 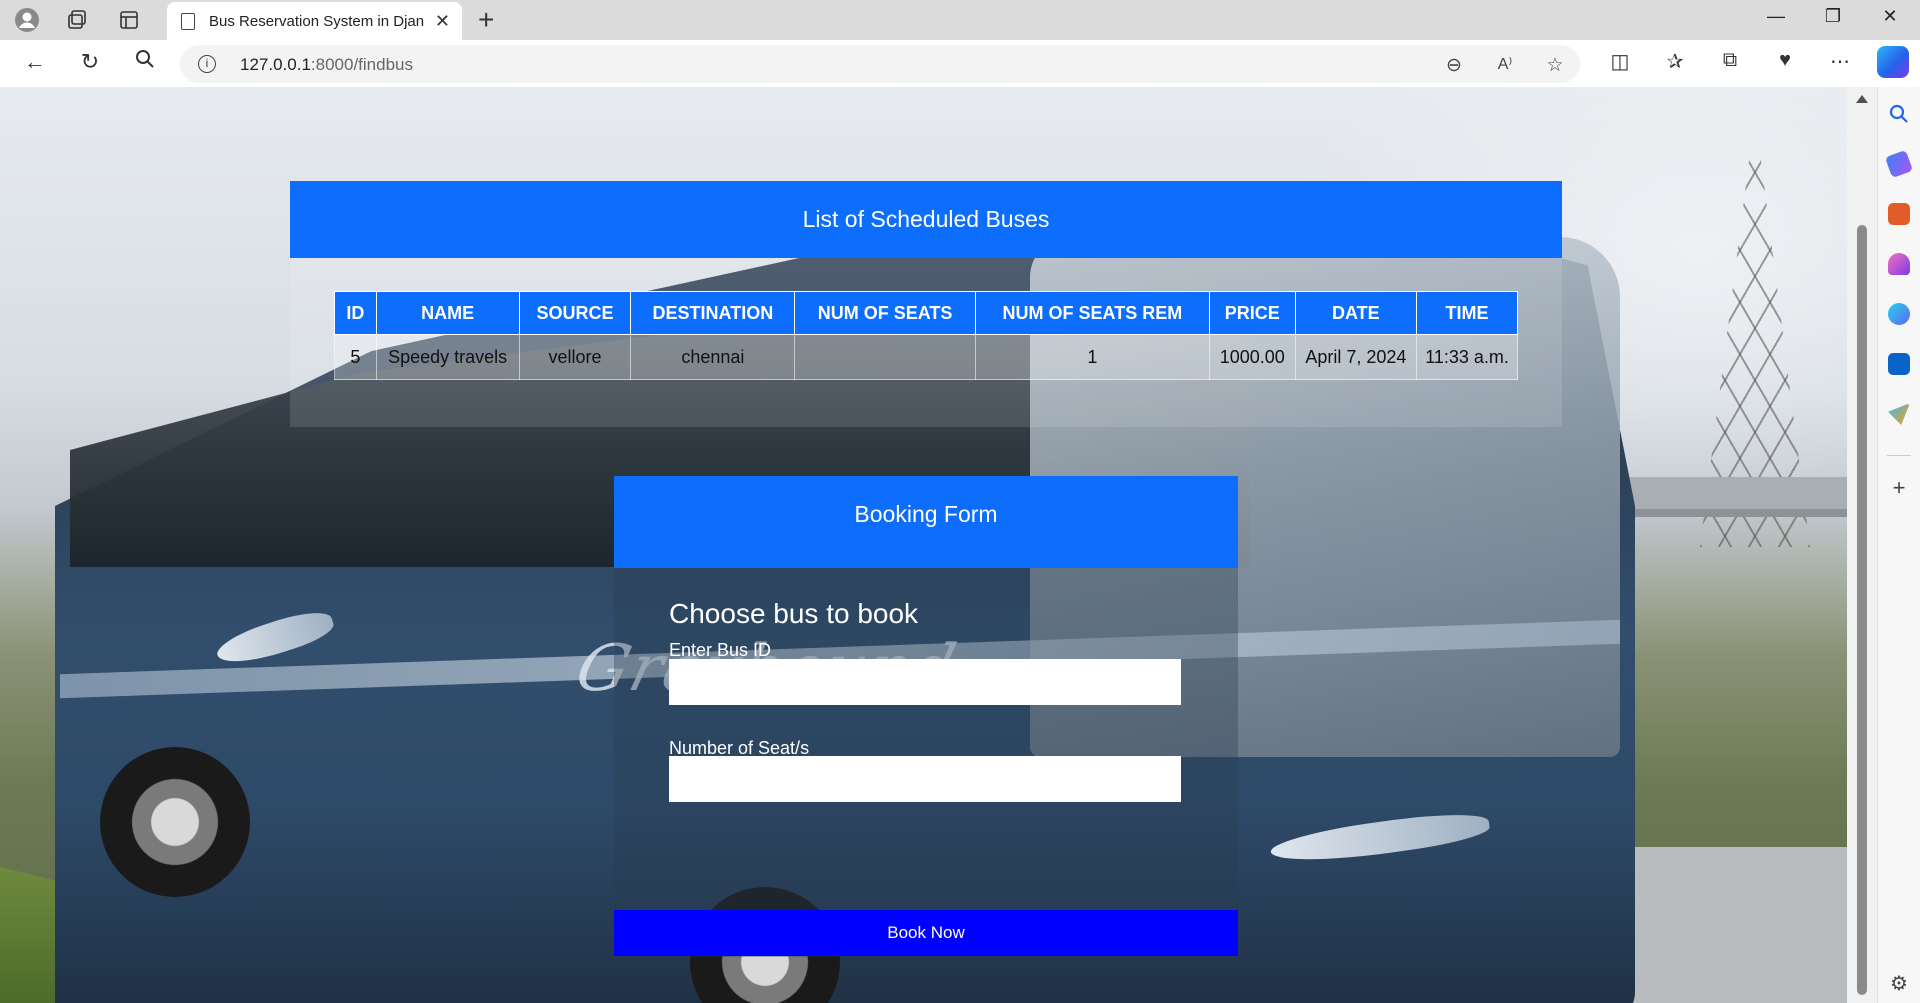 I want to click on page-icon, so click(x=188, y=21).